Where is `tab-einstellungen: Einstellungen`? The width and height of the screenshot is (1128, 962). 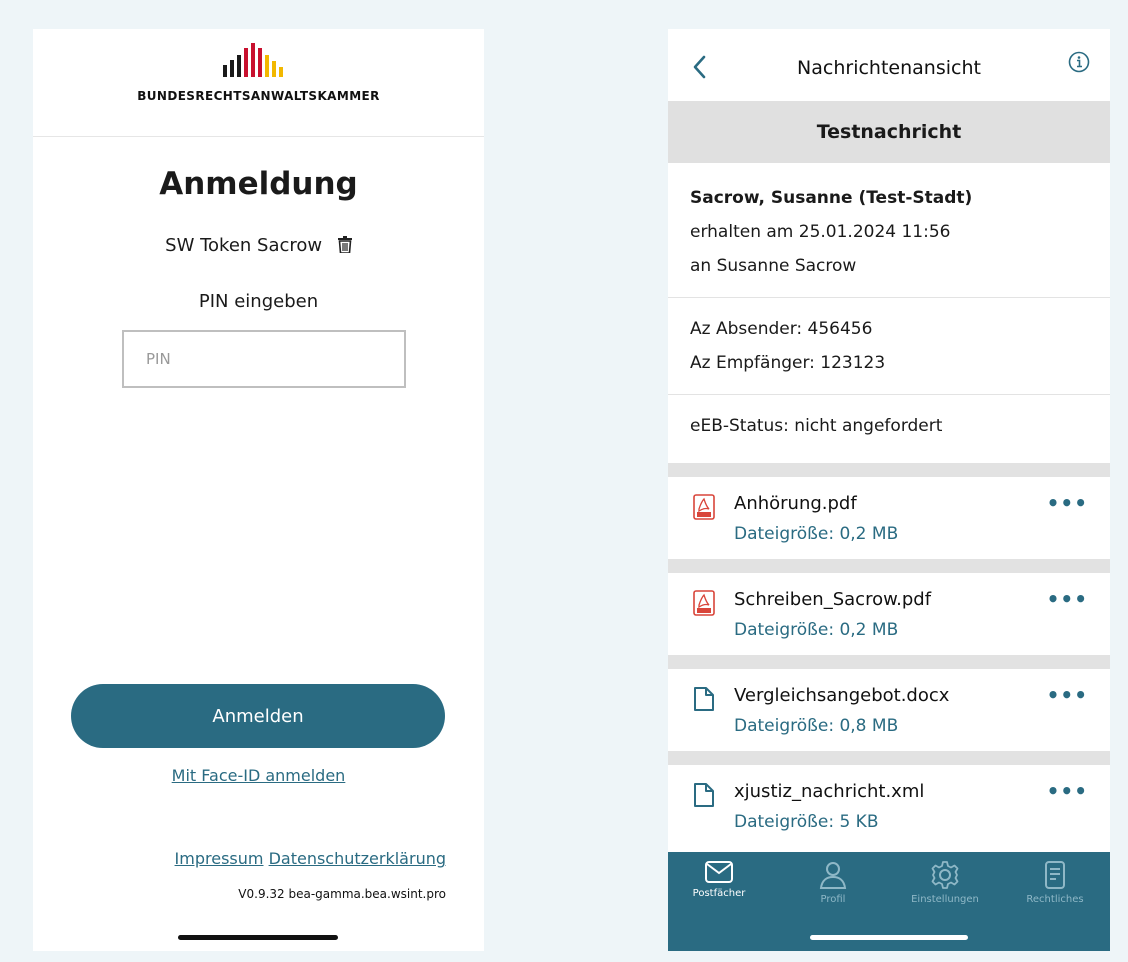 tab-einstellungen: Einstellungen is located at coordinates (945, 882).